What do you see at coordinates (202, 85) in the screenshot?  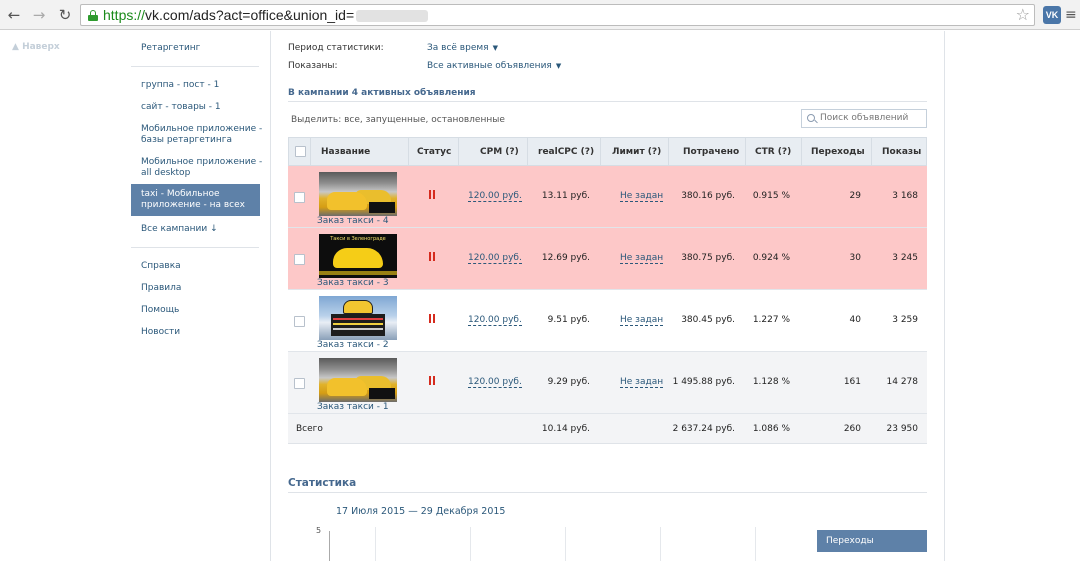 I see `sidebar-campaign: группа - пост - 1` at bounding box center [202, 85].